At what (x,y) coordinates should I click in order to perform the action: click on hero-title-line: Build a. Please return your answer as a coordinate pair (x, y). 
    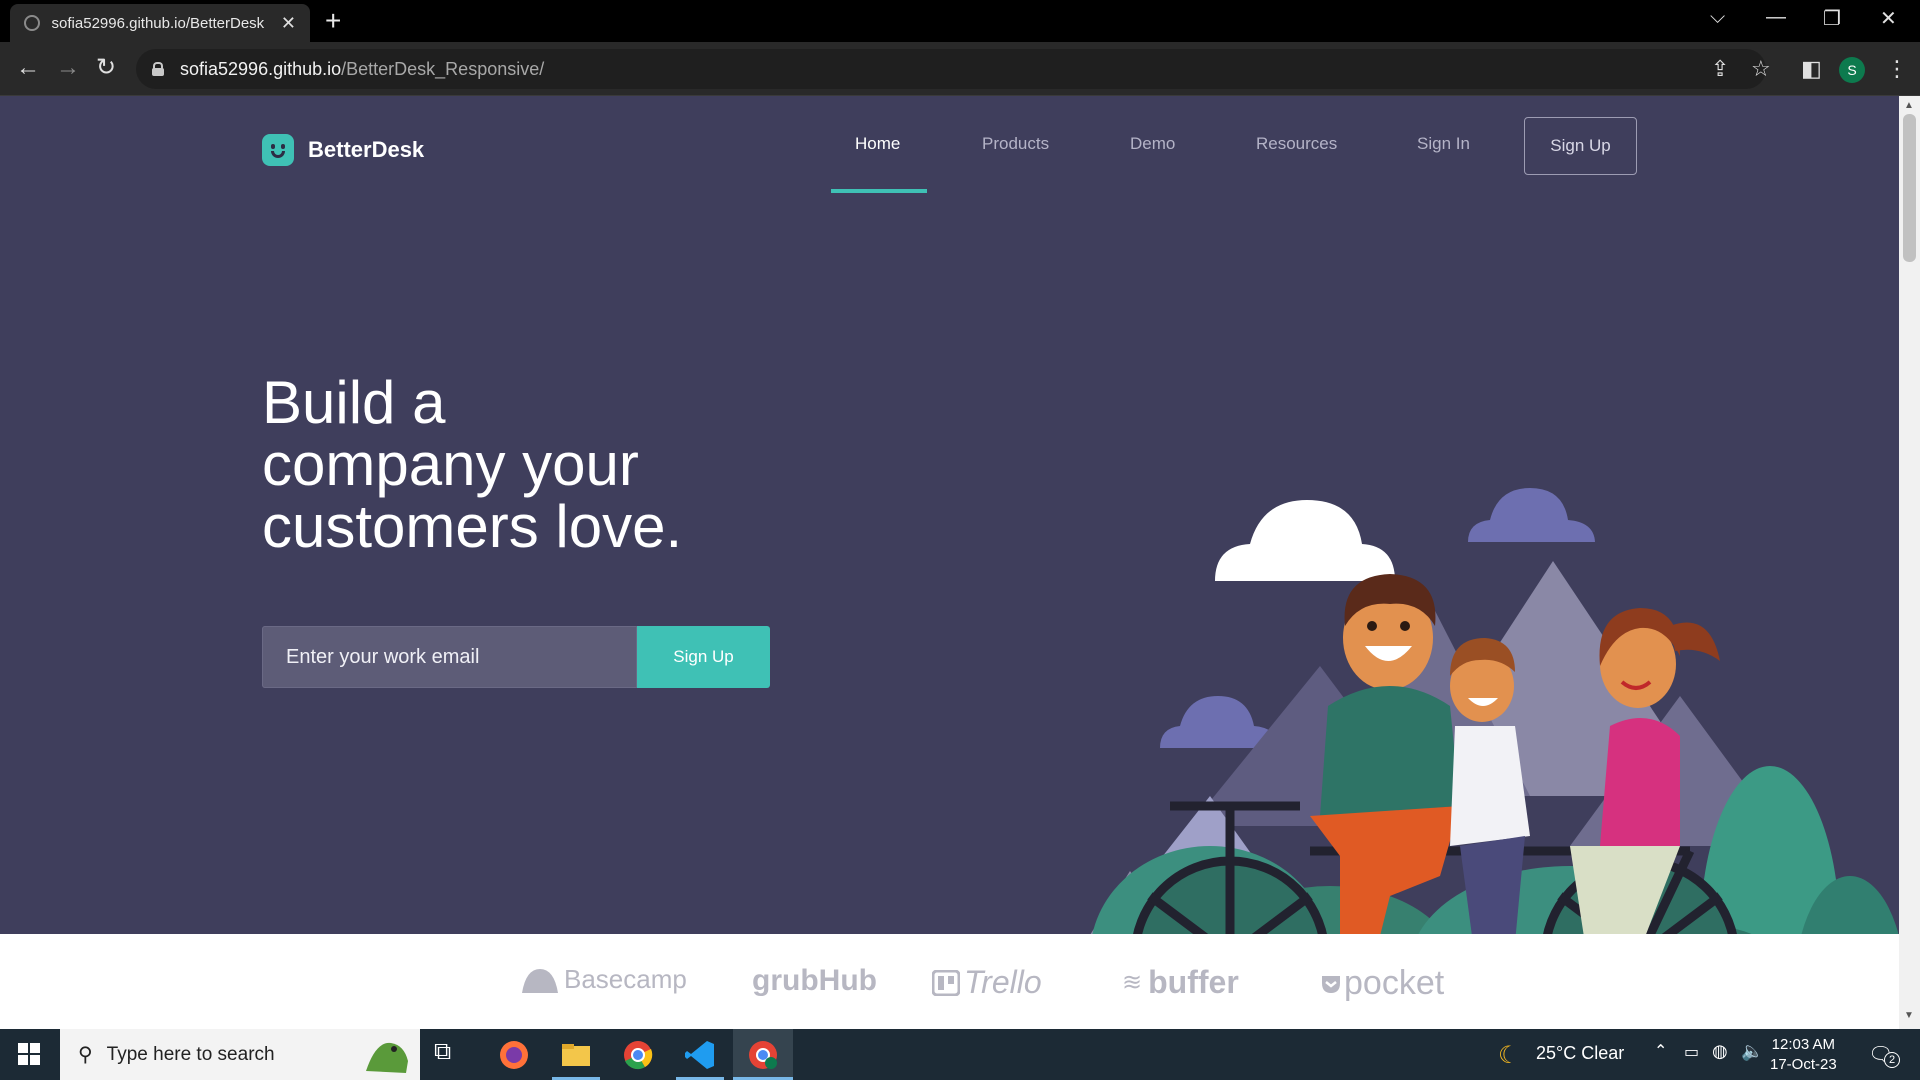
    Looking at the image, I should click on (354, 402).